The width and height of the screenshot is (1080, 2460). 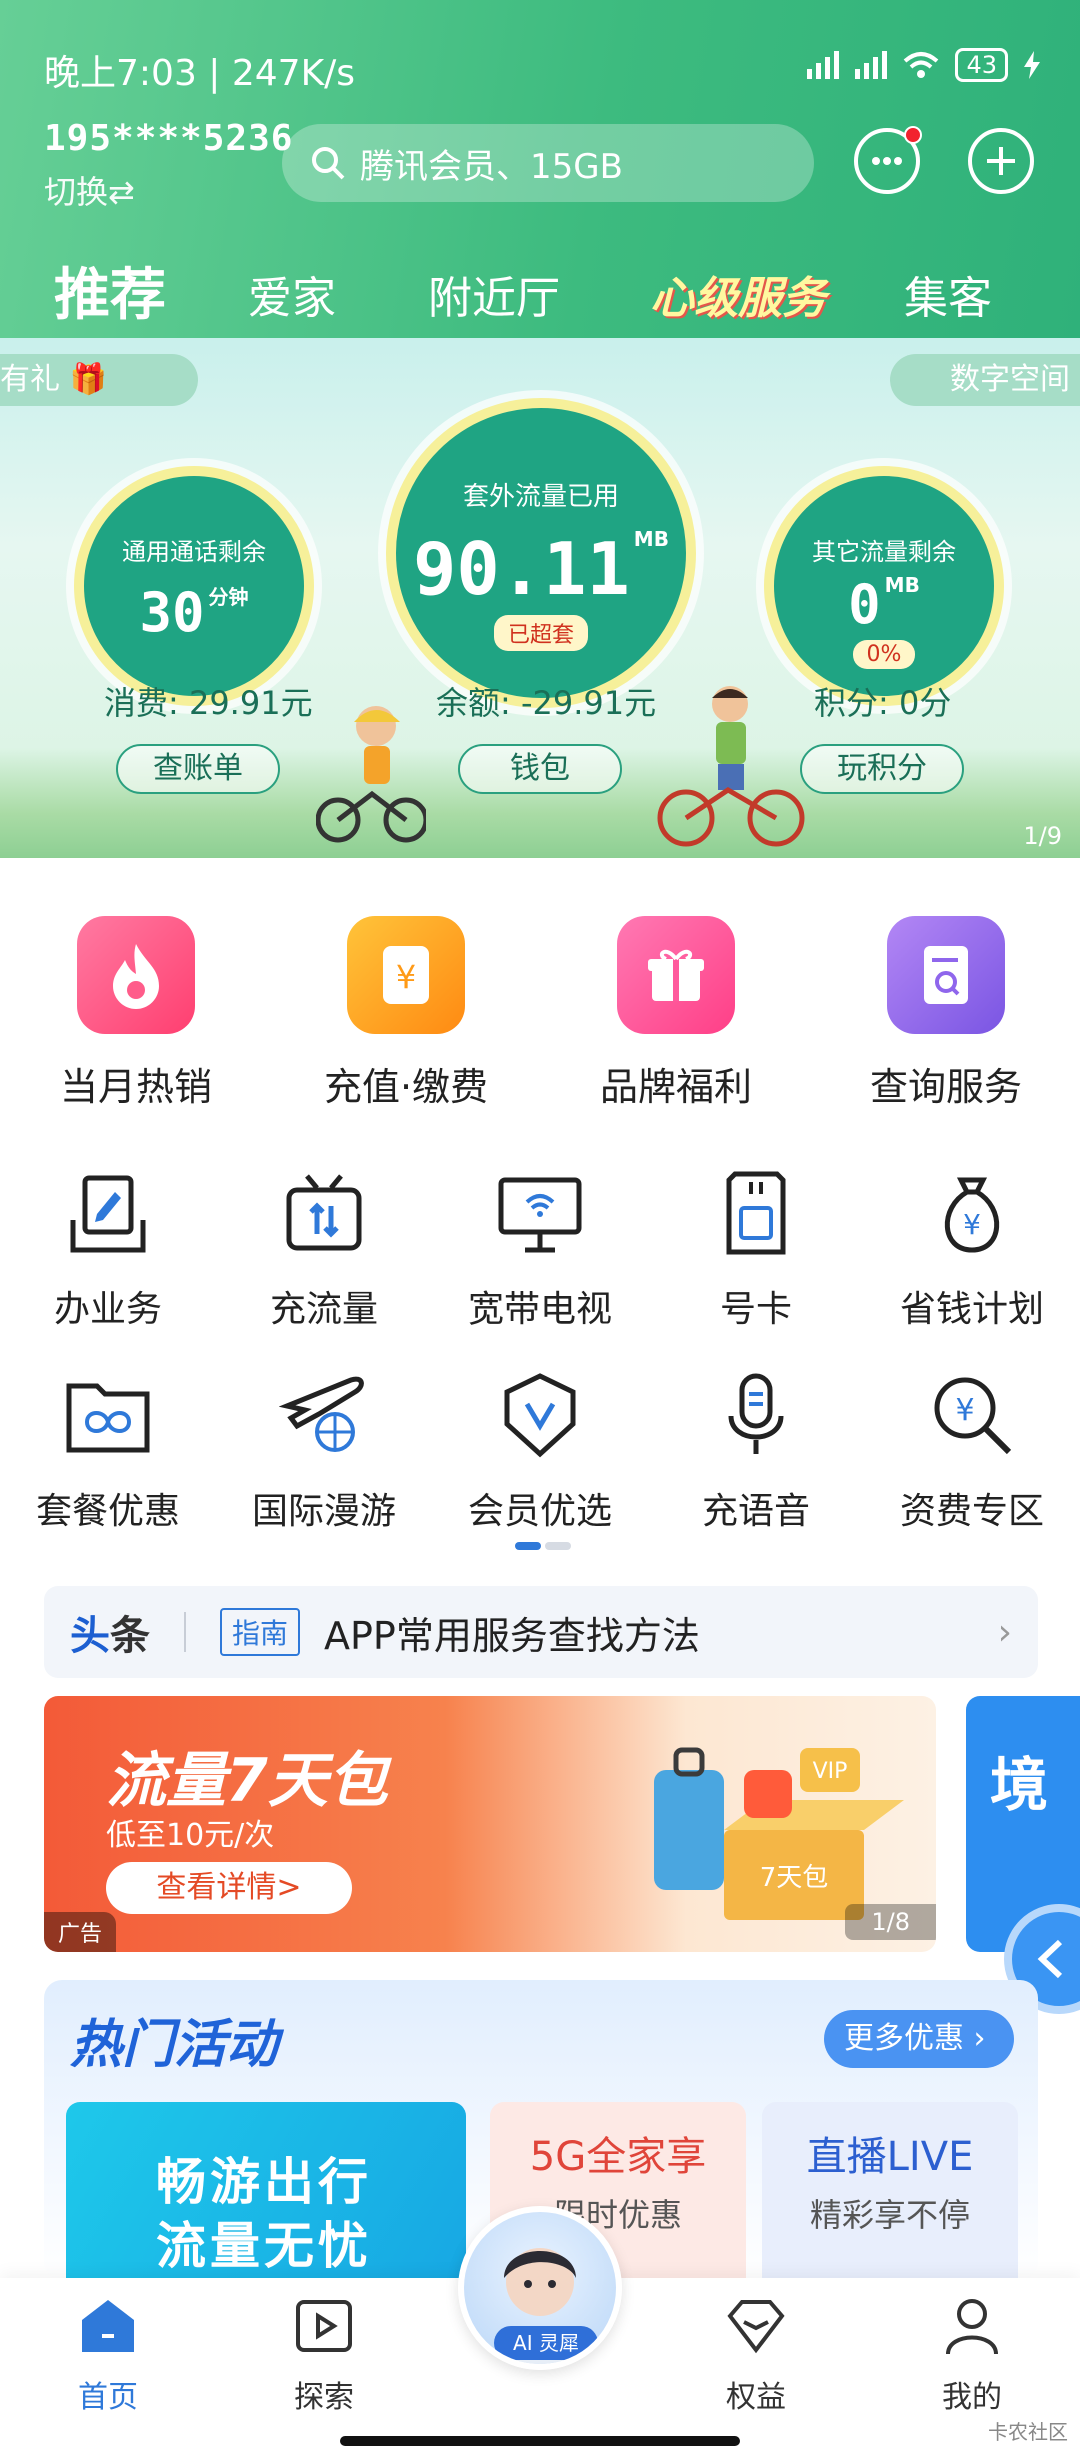 What do you see at coordinates (548, 163) in the screenshot?
I see `search-input: 腾讯会员、15GB` at bounding box center [548, 163].